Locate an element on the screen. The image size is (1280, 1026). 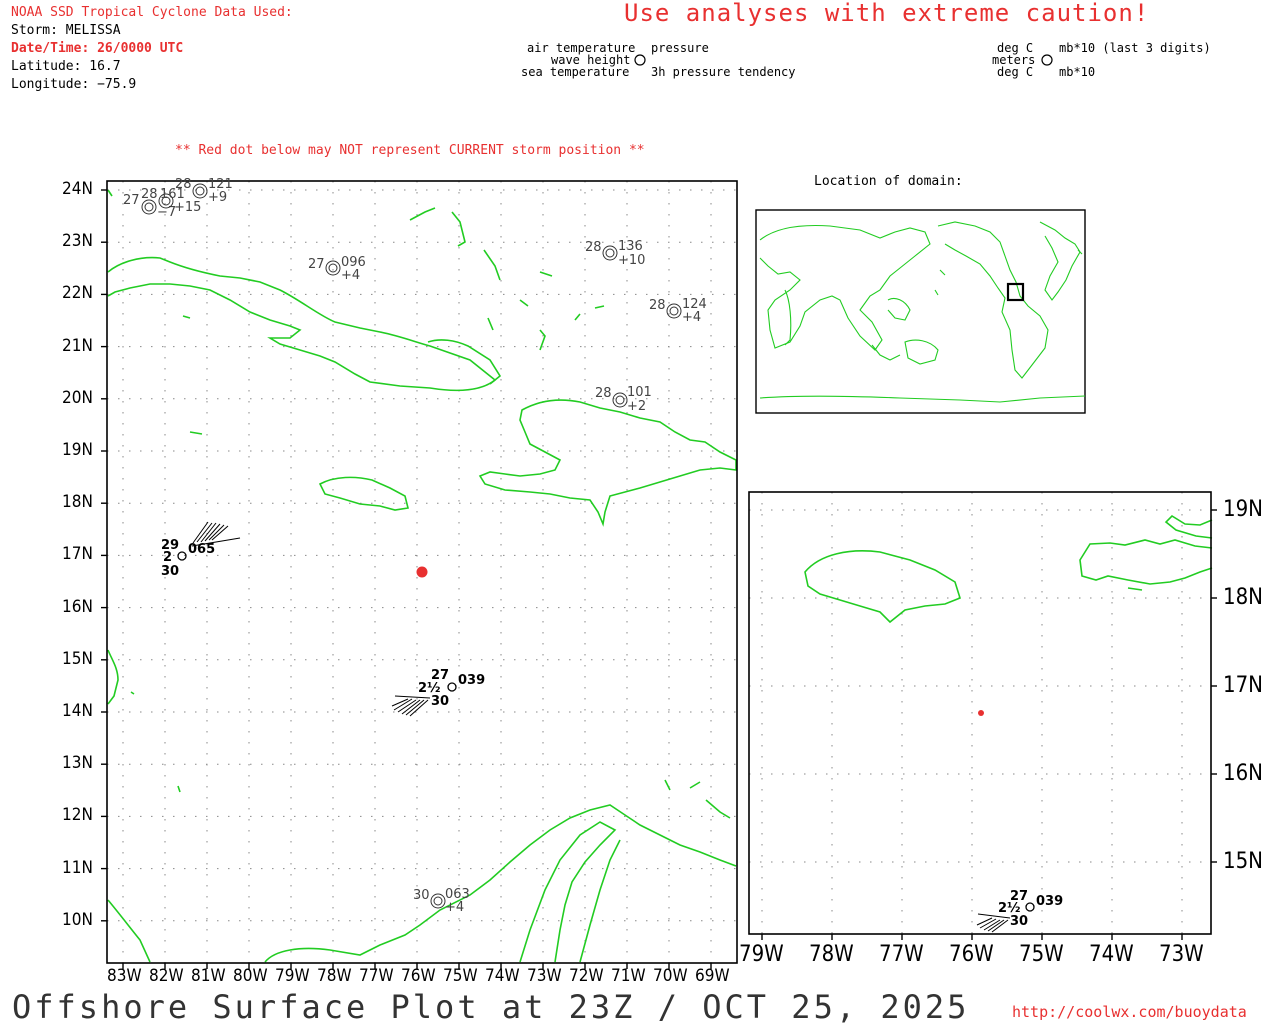
hispaniola-coast is located at coordinates (1146, 549).